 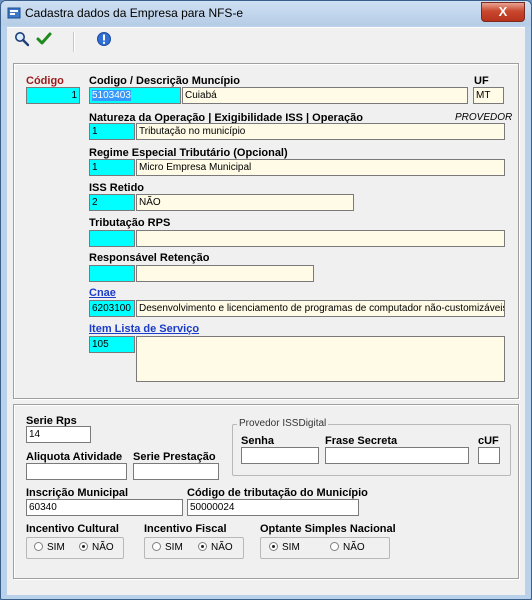 What do you see at coordinates (489, 455) in the screenshot?
I see `cuf-field` at bounding box center [489, 455].